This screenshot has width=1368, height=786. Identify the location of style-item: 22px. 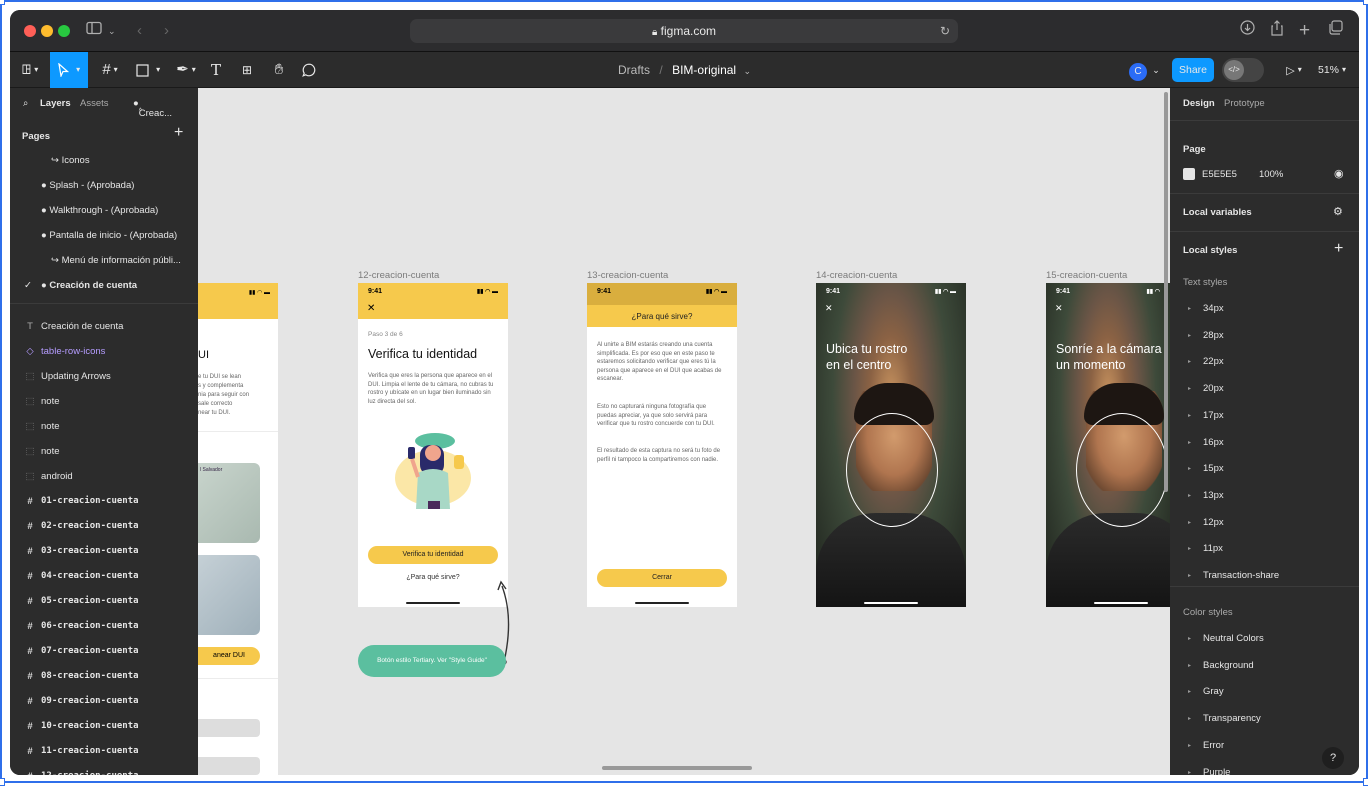
(1213, 361).